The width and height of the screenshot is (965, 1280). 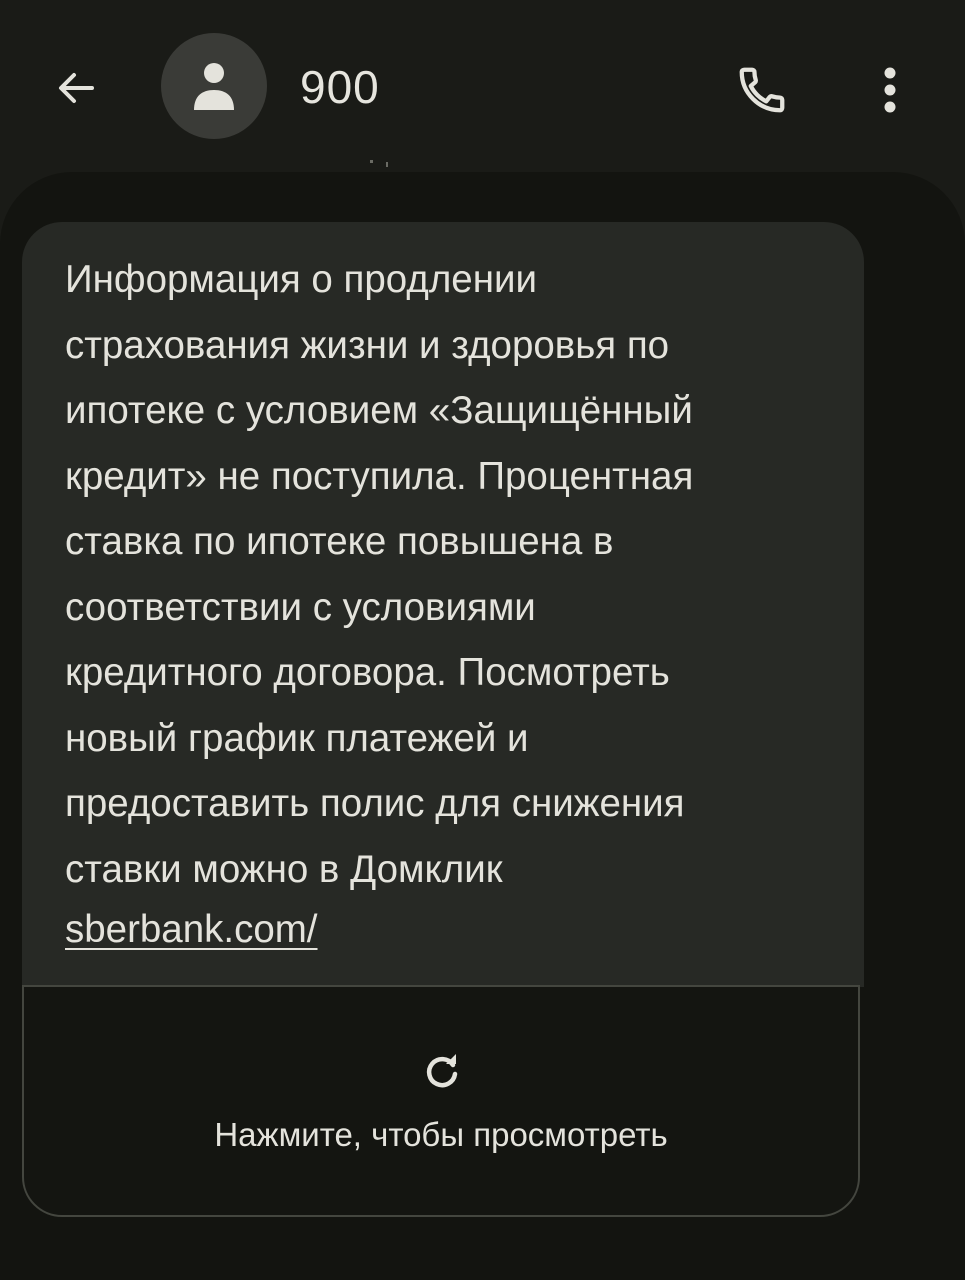 I want to click on sender-name: 900, so click(x=340, y=87).